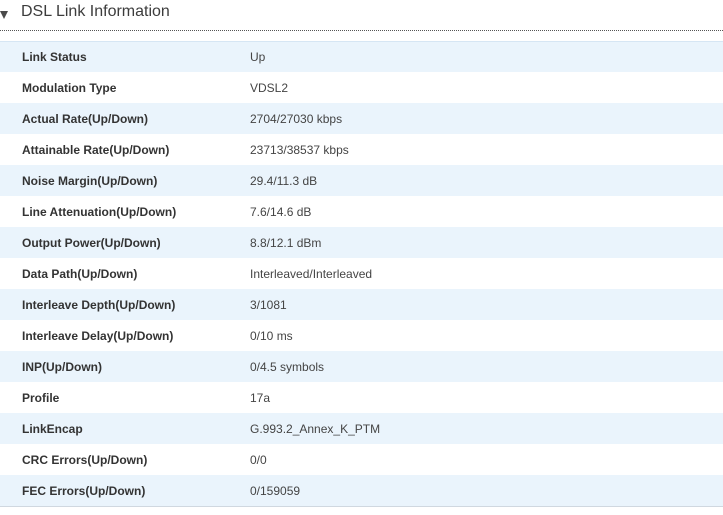 Image resolution: width=723 pixels, height=515 pixels. What do you see at coordinates (361, 459) in the screenshot?
I see `row-crc-errors: CRC Errors(Up/Down) 0/0` at bounding box center [361, 459].